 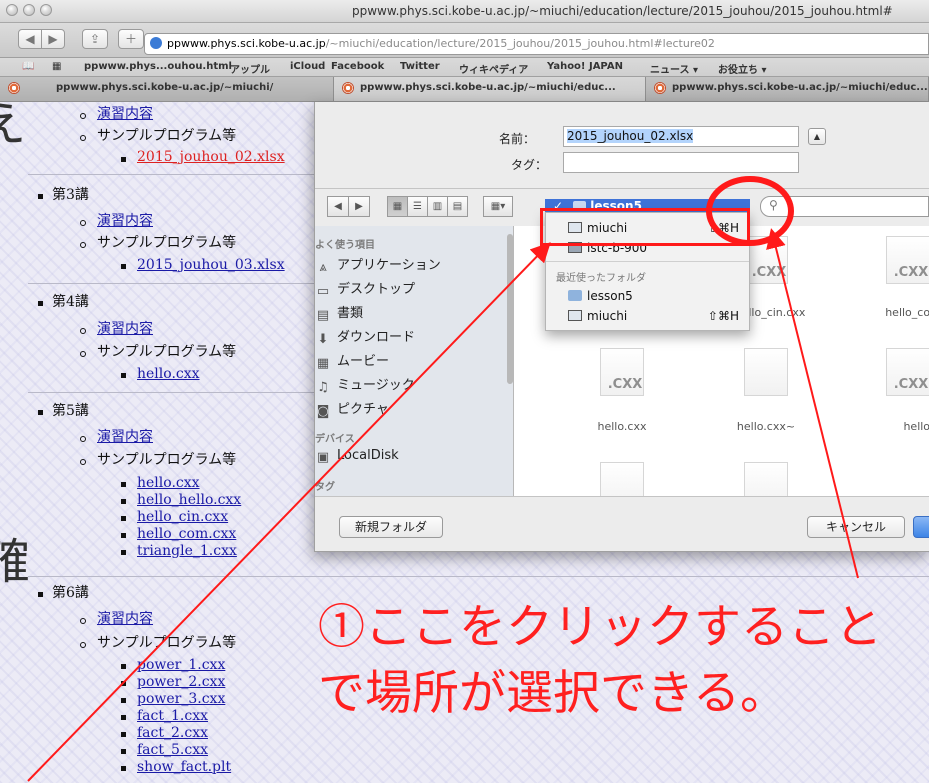 I want to click on file-link: triangle_1.cxx, so click(x=187, y=551).